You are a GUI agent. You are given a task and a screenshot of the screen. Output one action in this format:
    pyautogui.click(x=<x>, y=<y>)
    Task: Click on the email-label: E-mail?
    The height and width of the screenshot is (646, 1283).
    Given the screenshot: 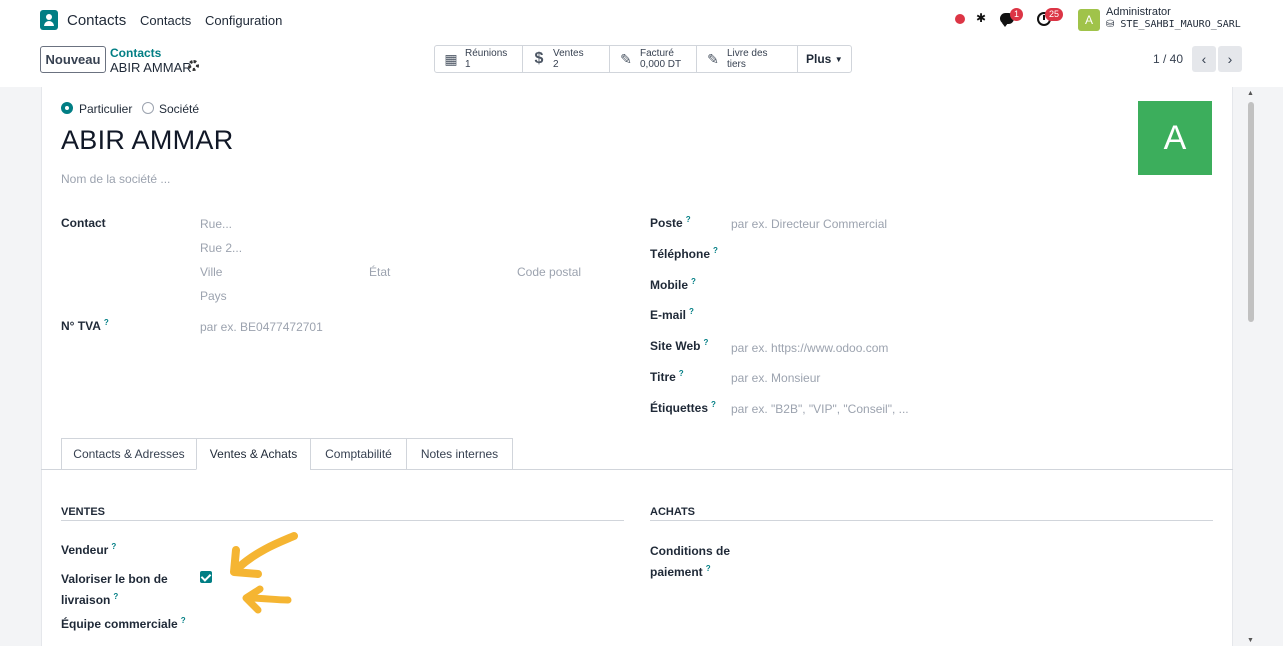 What is the action you would take?
    pyautogui.click(x=672, y=314)
    